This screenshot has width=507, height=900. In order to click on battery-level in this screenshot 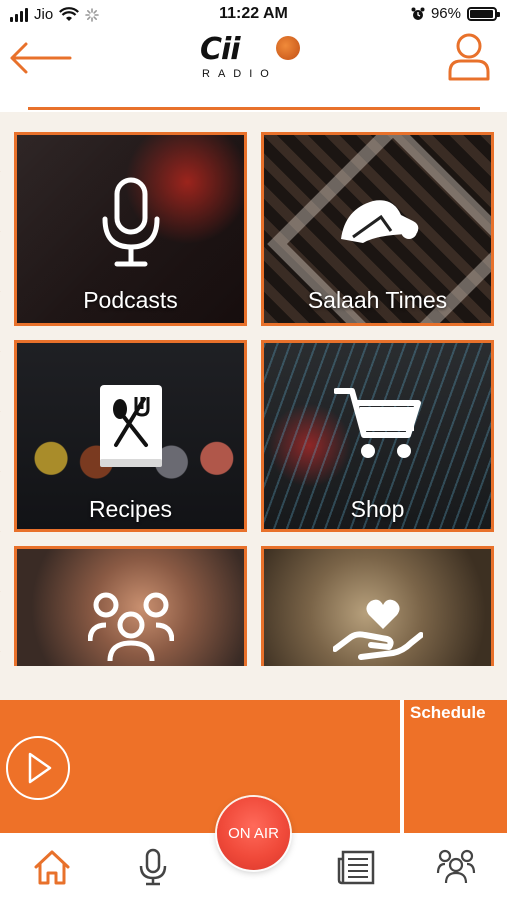, I will do `click(482, 13)`.